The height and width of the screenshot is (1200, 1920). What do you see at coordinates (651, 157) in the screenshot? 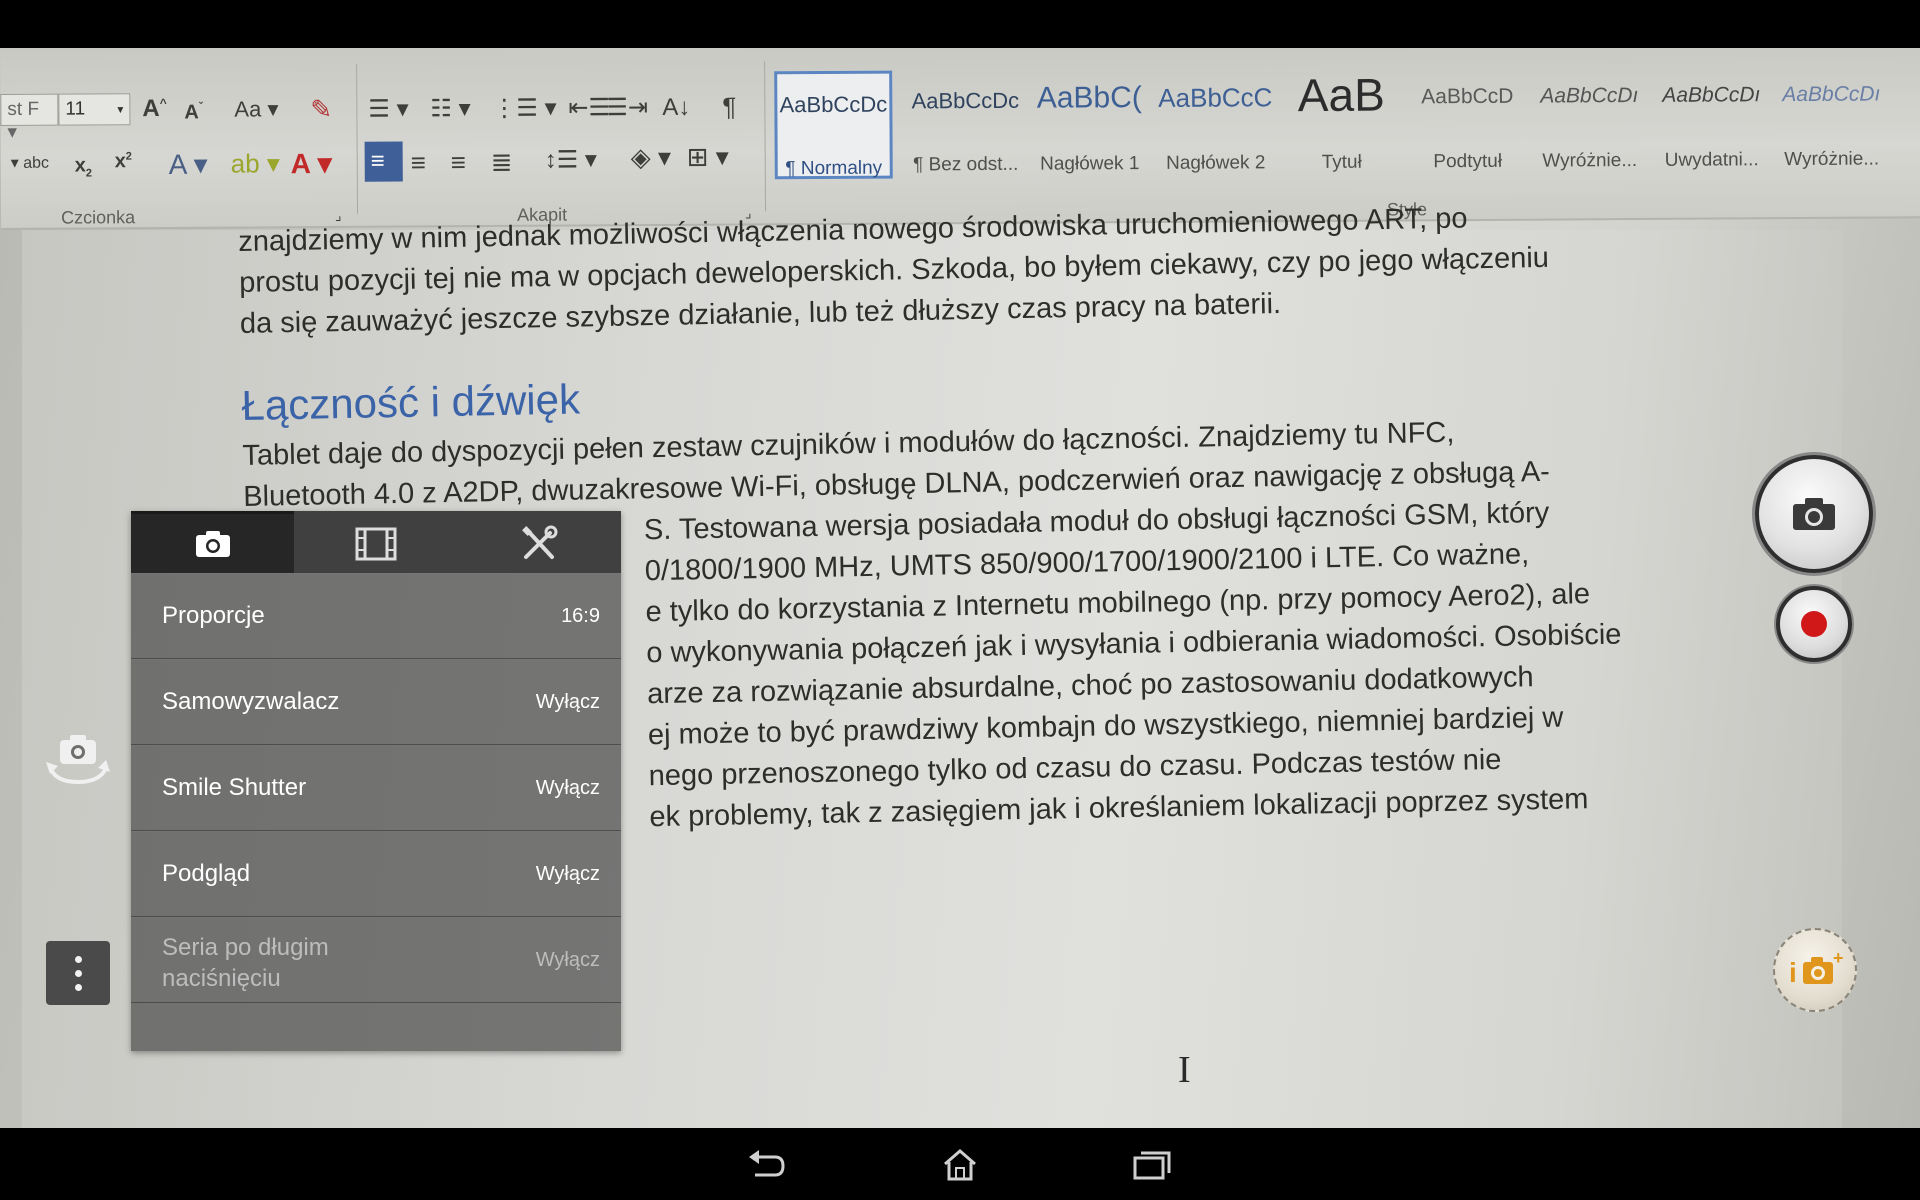
I see `shading-icon: ◈ ▾` at bounding box center [651, 157].